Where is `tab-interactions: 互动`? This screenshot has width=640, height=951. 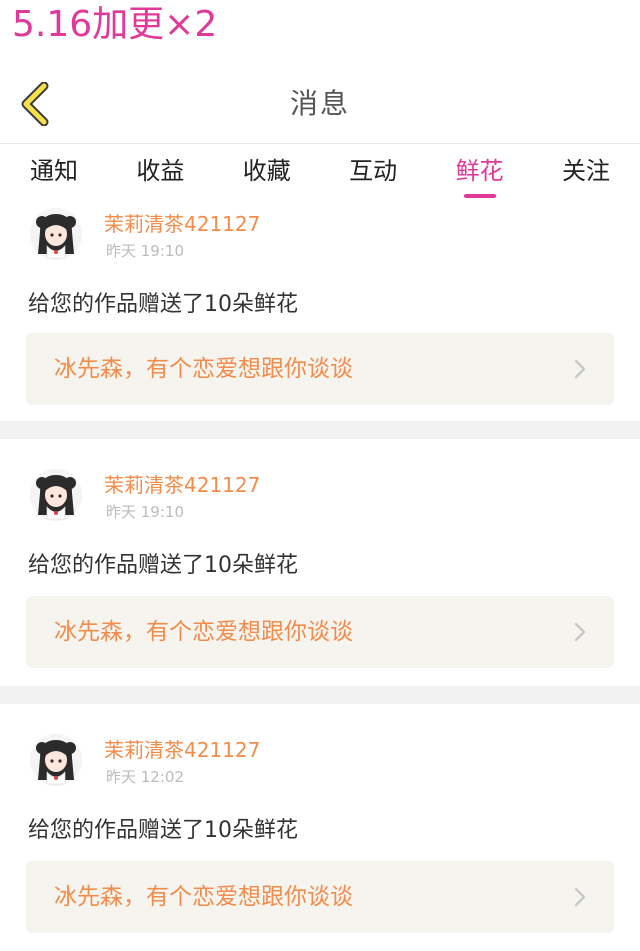
tab-interactions: 互动 is located at coordinates (373, 174).